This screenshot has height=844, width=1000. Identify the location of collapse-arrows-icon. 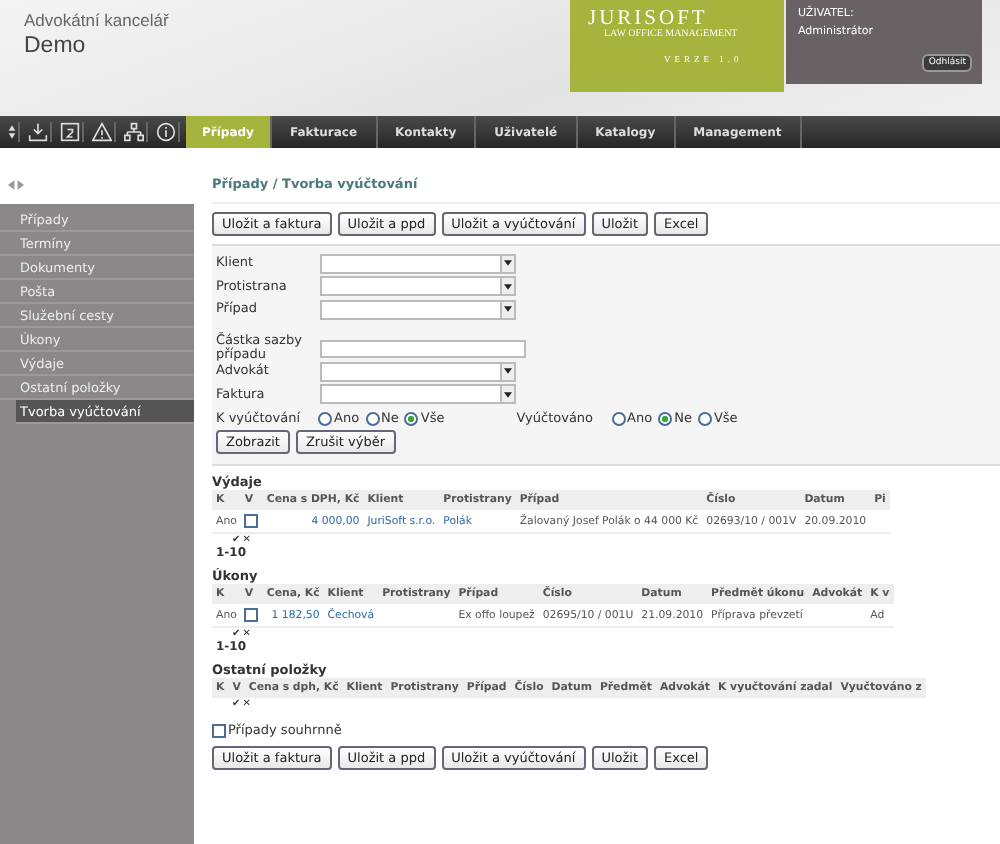
(16, 185).